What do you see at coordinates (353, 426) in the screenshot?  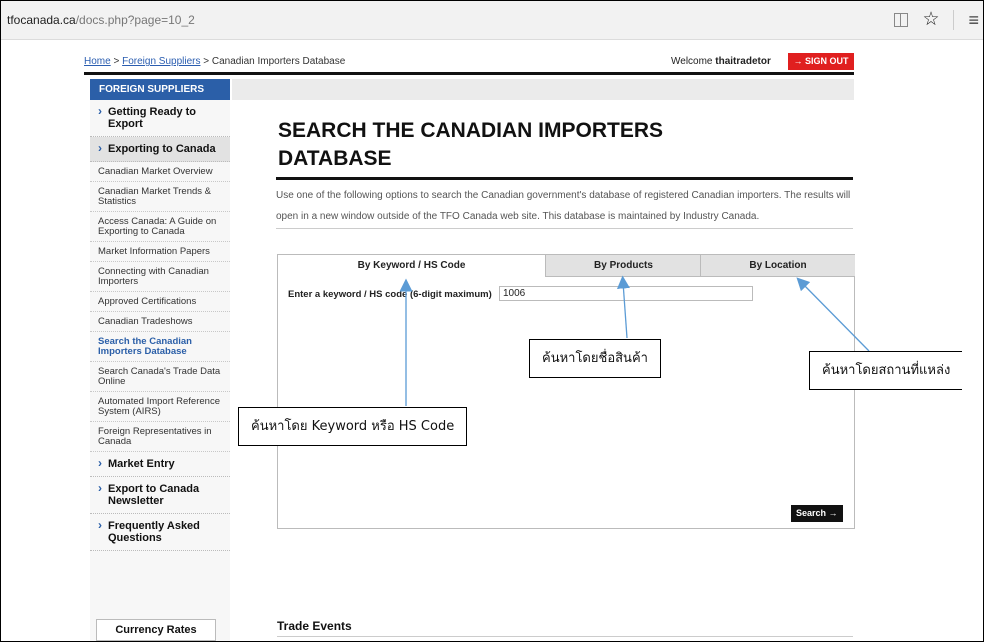 I see `keyword-callout: ค้นหาโดย Keyword หรือ HS Code` at bounding box center [353, 426].